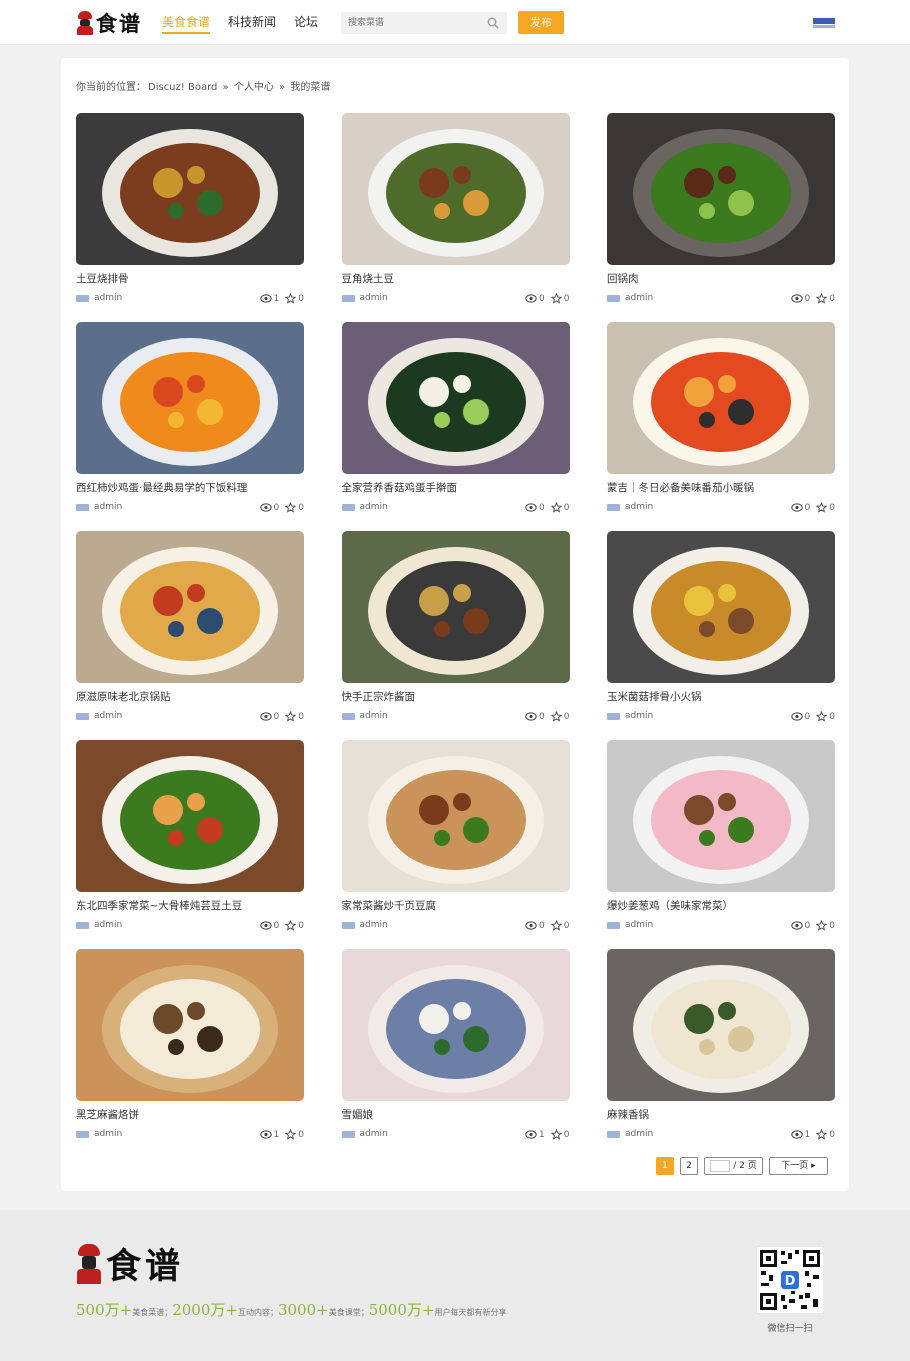 This screenshot has width=910, height=1361. What do you see at coordinates (628, 1114) in the screenshot?
I see `recipe-title: 麻辣香锅` at bounding box center [628, 1114].